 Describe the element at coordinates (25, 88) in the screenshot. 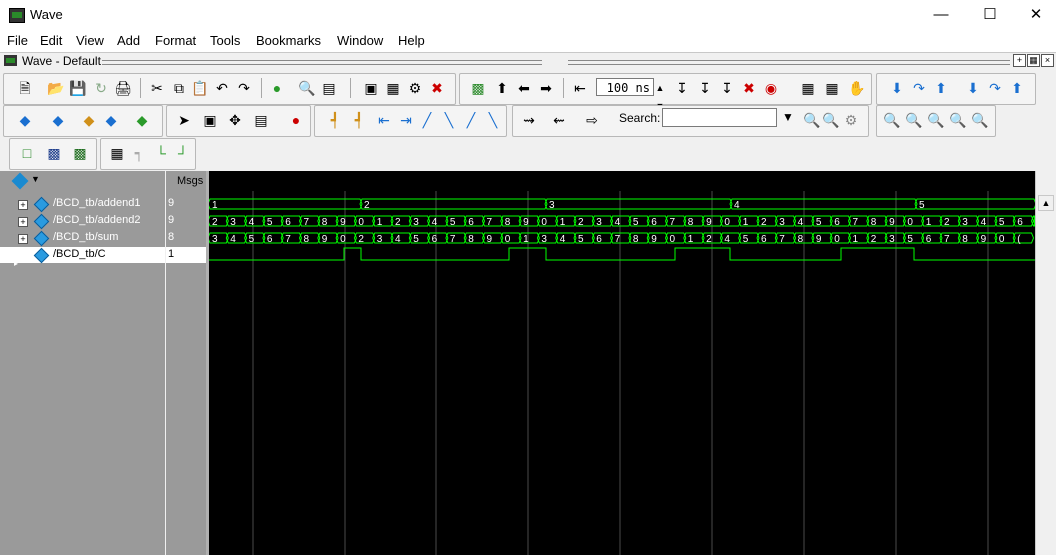

I see `new-file-icon: 🗎` at that location.